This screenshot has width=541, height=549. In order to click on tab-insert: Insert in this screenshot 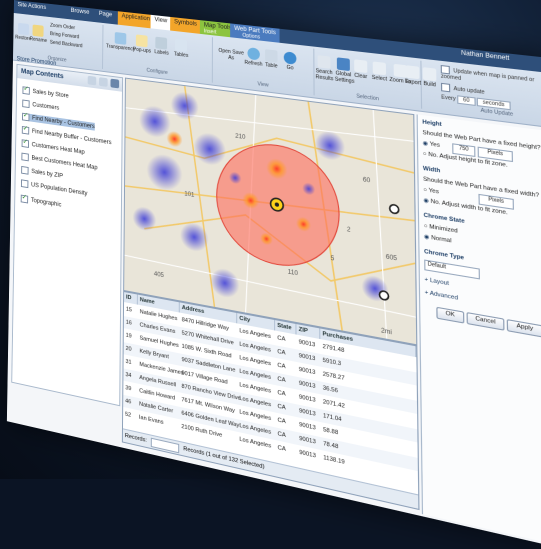, I will do `click(210, 31)`.